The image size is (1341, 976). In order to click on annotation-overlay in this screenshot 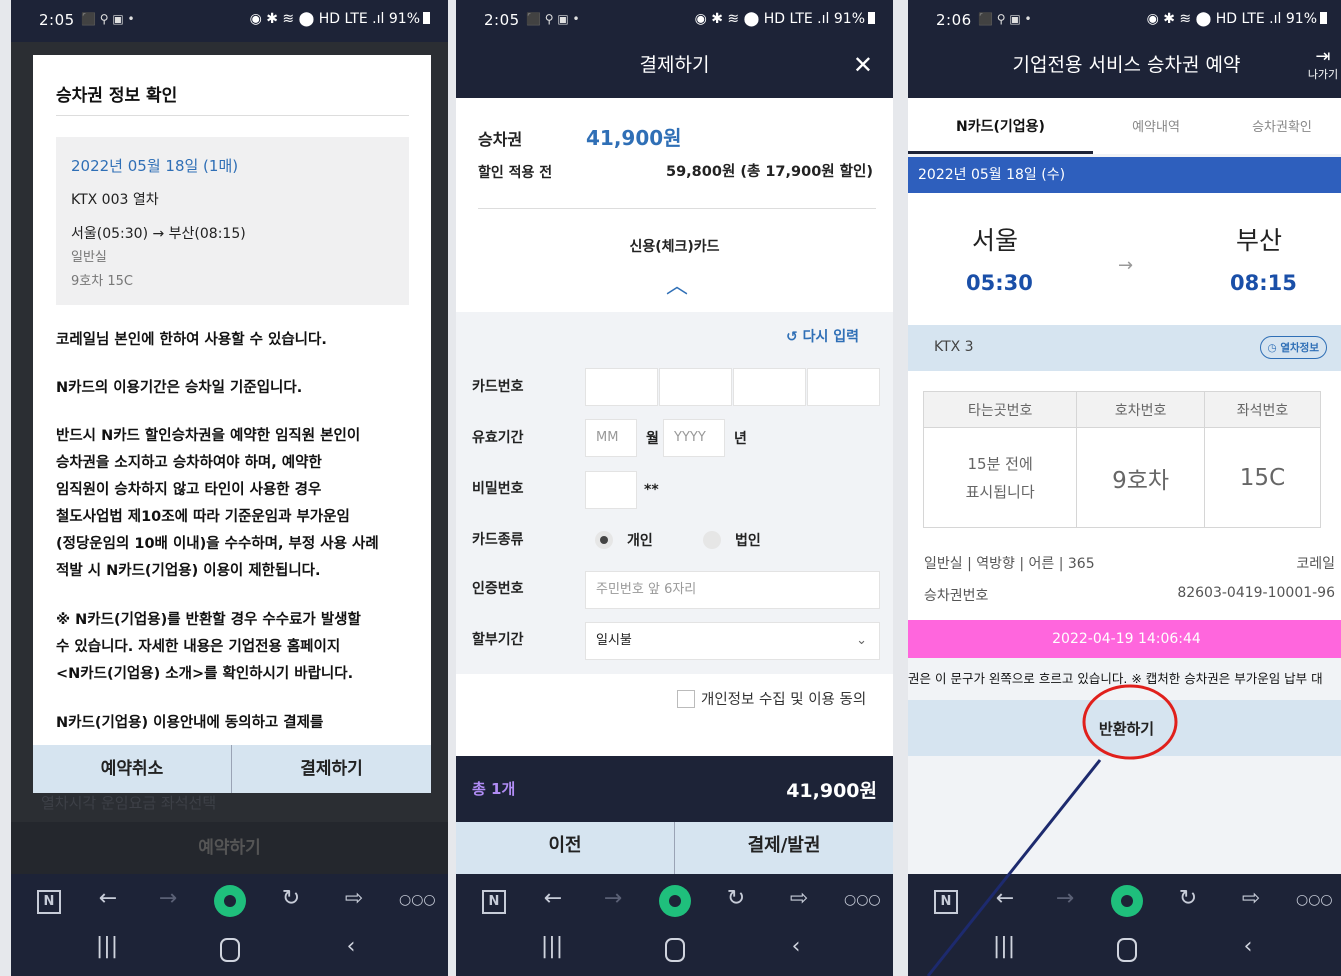, I will do `click(1052, 830)`.